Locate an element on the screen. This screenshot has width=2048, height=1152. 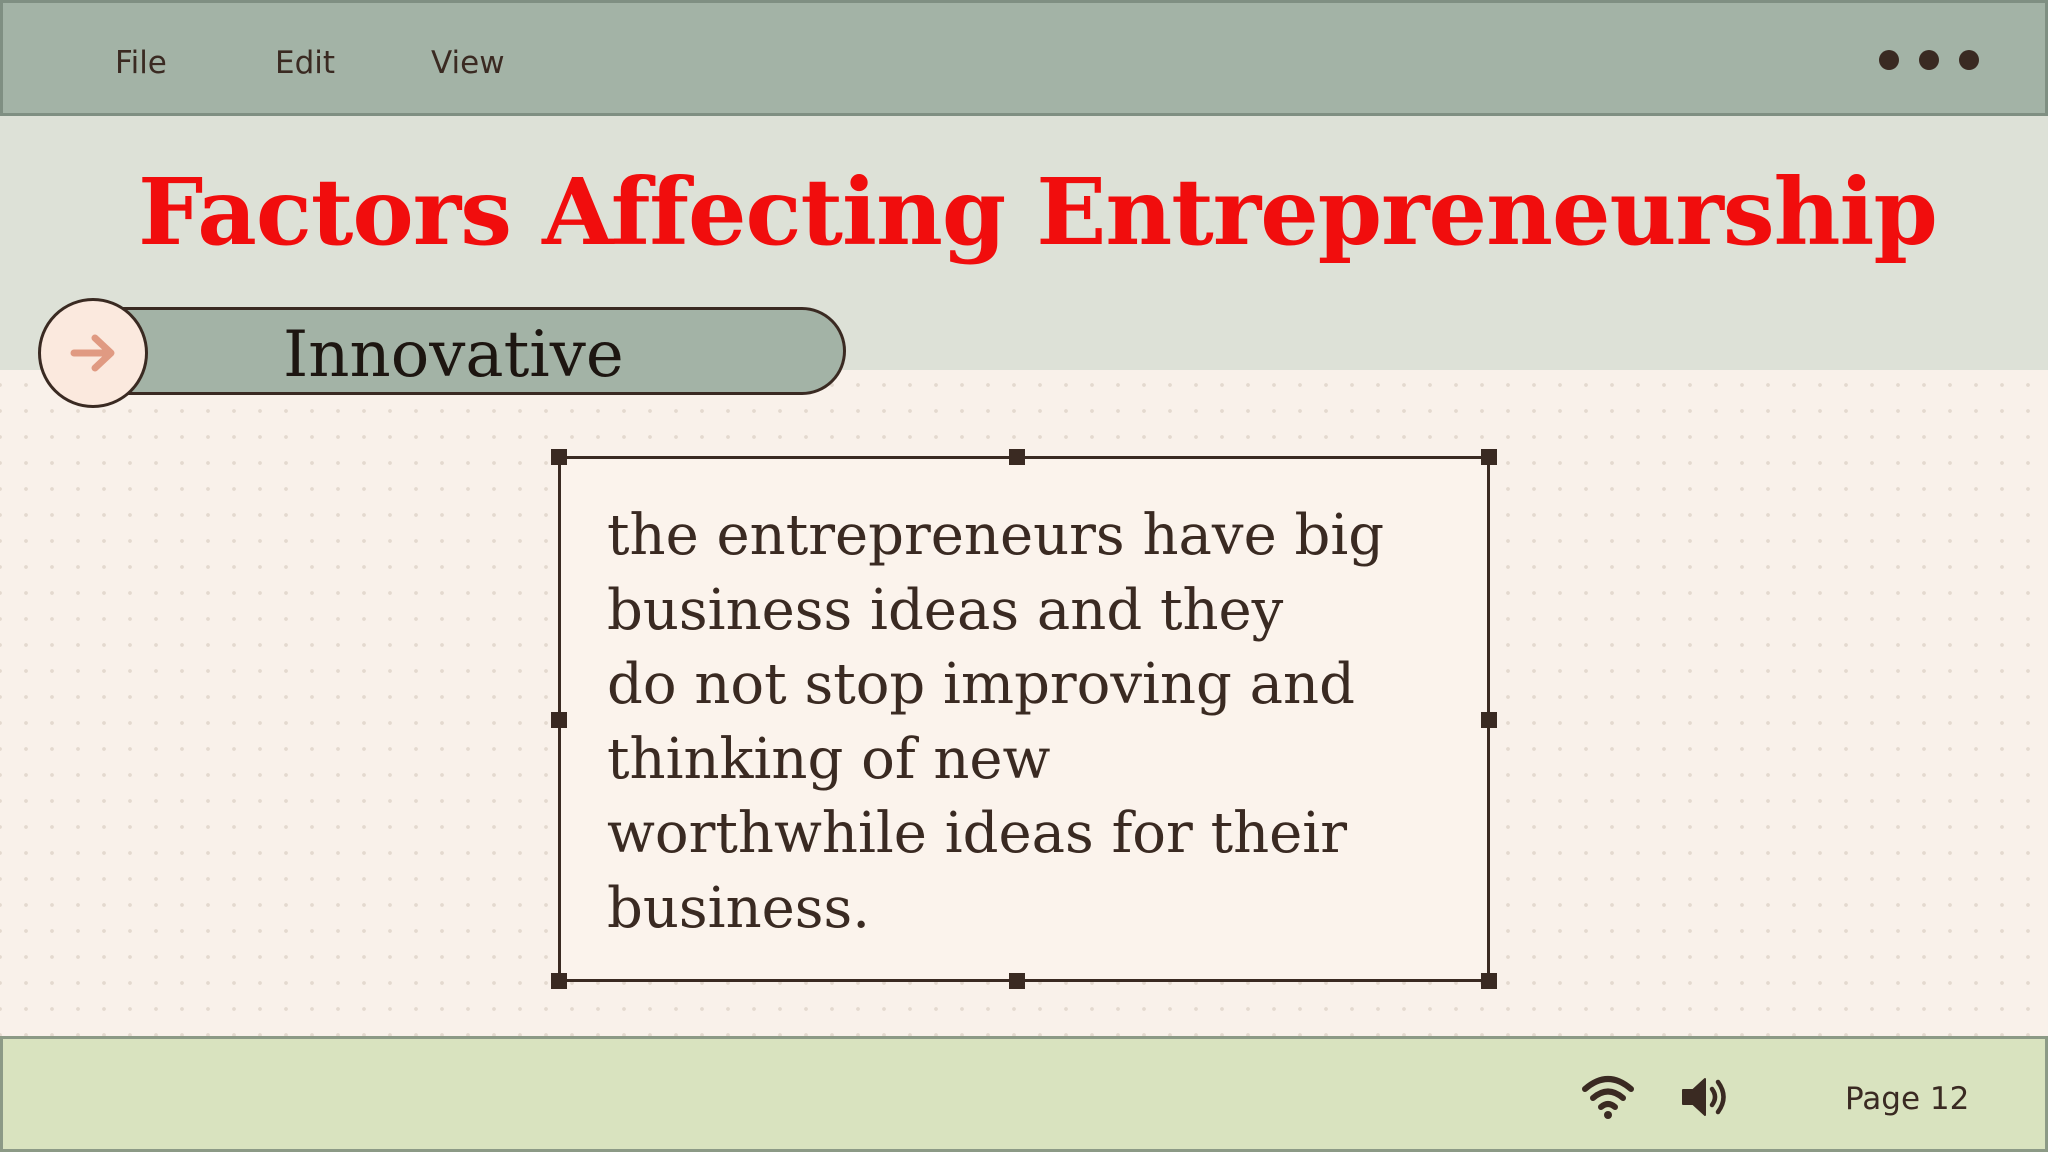
arrow-button is located at coordinates (93, 353).